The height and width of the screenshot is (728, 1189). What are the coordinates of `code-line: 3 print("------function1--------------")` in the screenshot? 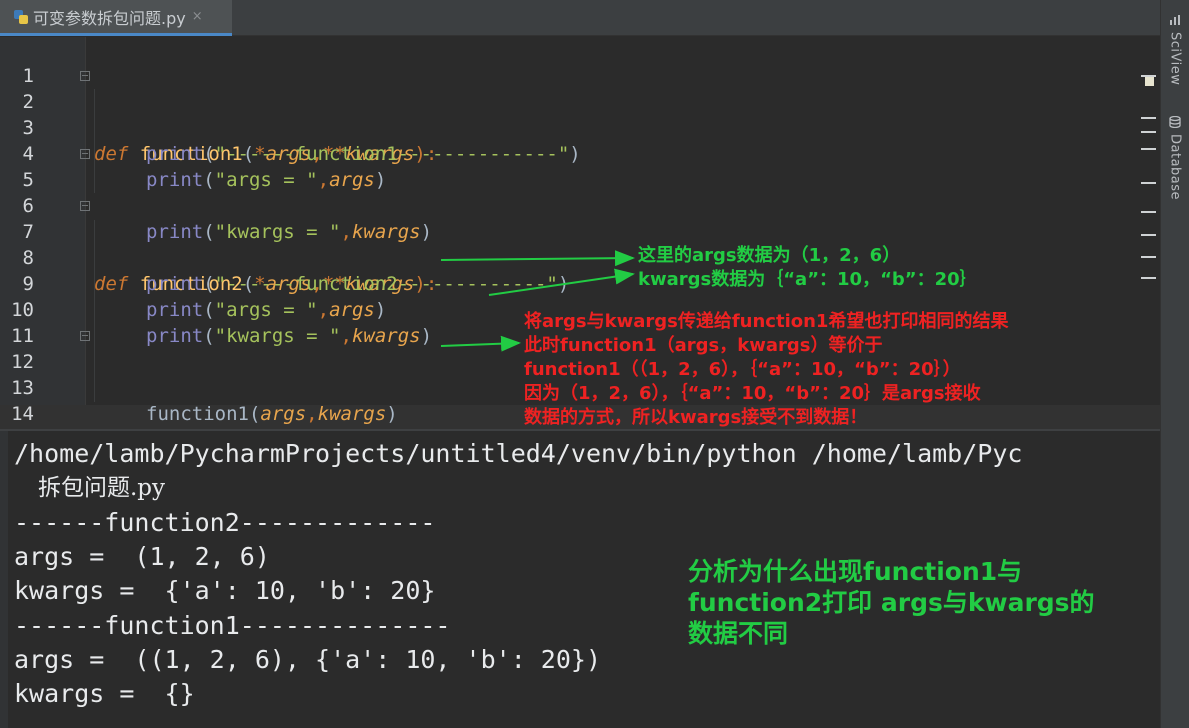 It's located at (580, 127).